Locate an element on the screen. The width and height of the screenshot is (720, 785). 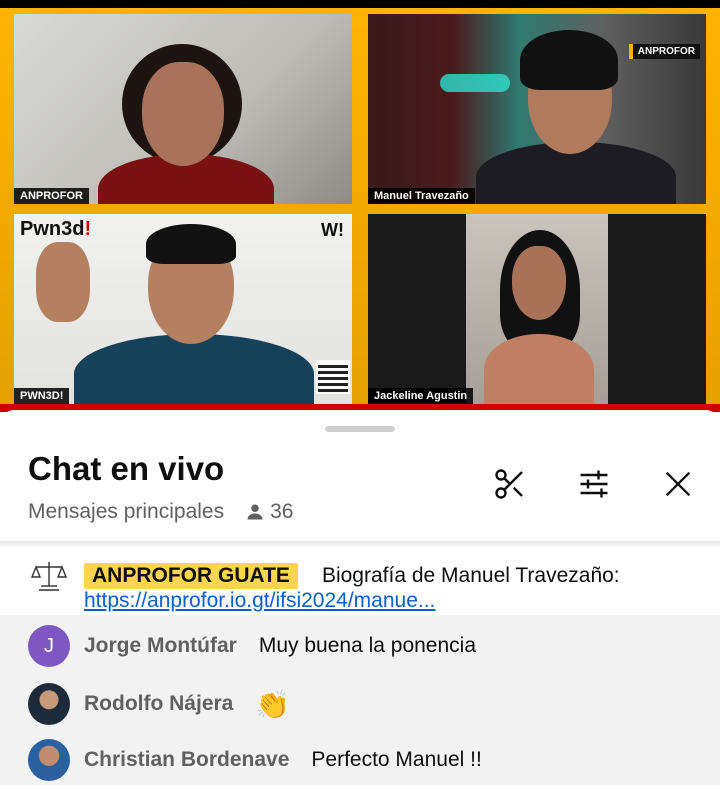
w-logo: W! is located at coordinates (332, 230).